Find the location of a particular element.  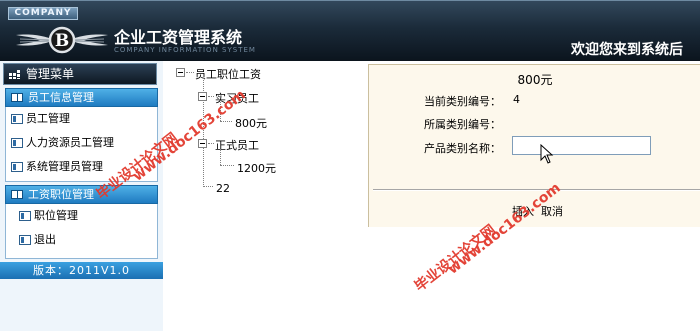

tree-node-root: 员工职位工资 is located at coordinates (228, 74).